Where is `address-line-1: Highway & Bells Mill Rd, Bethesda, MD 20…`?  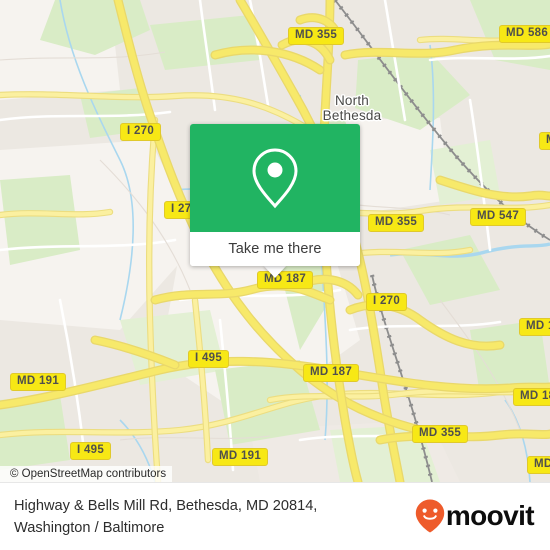 address-line-1: Highway & Bells Mill Rd, Bethesda, MD 20… is located at coordinates (166, 506).